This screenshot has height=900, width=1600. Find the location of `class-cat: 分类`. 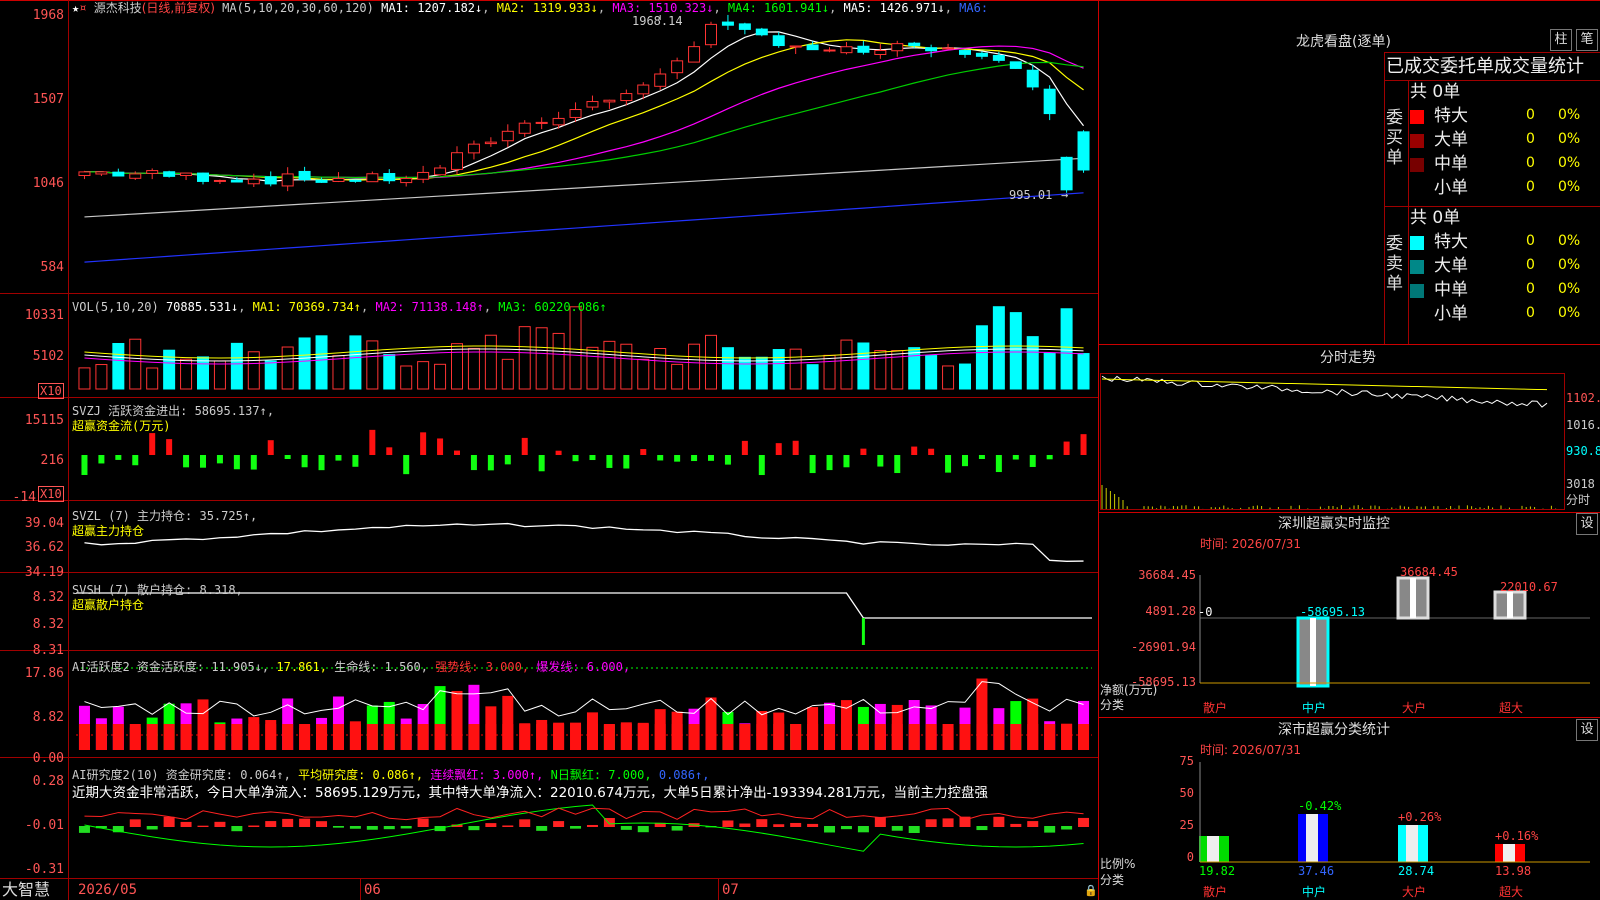

class-cat: 分类 is located at coordinates (1112, 880).